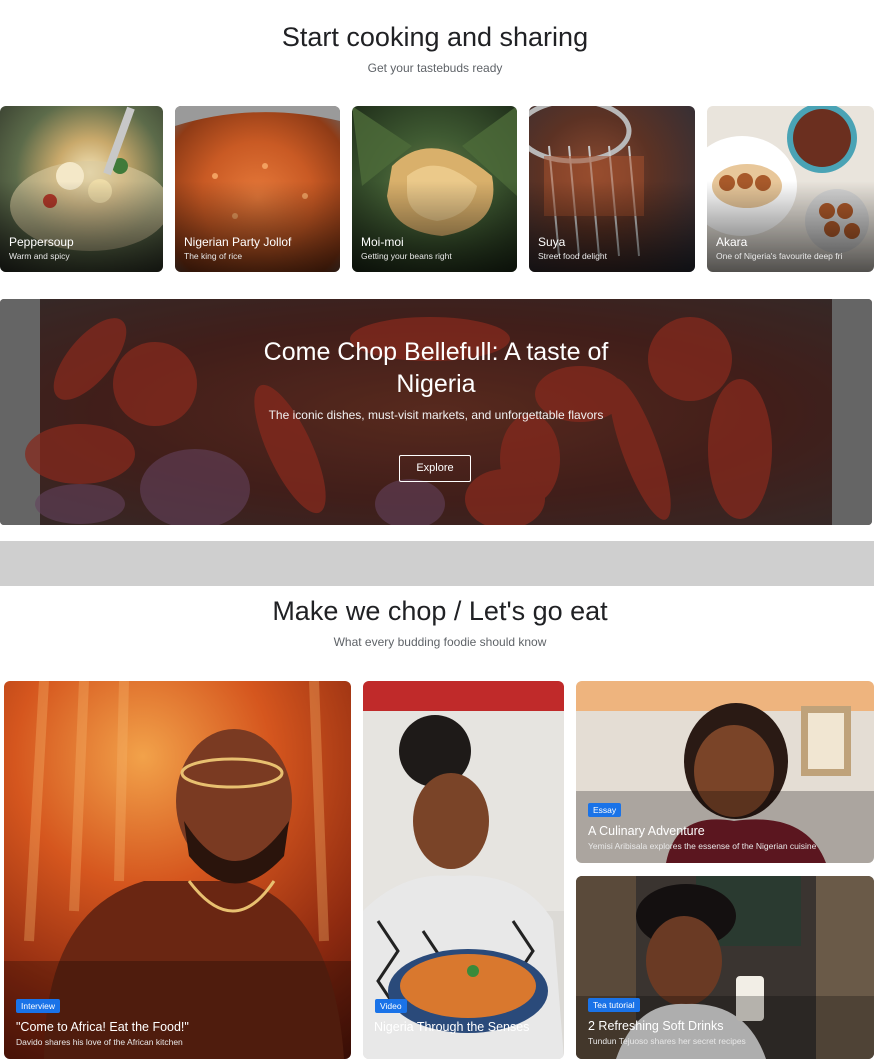 The image size is (874, 1059). Describe the element at coordinates (257, 189) in the screenshot. I see `recipe-card-jollof: Nigerian Party Jollof The king of rice` at that location.